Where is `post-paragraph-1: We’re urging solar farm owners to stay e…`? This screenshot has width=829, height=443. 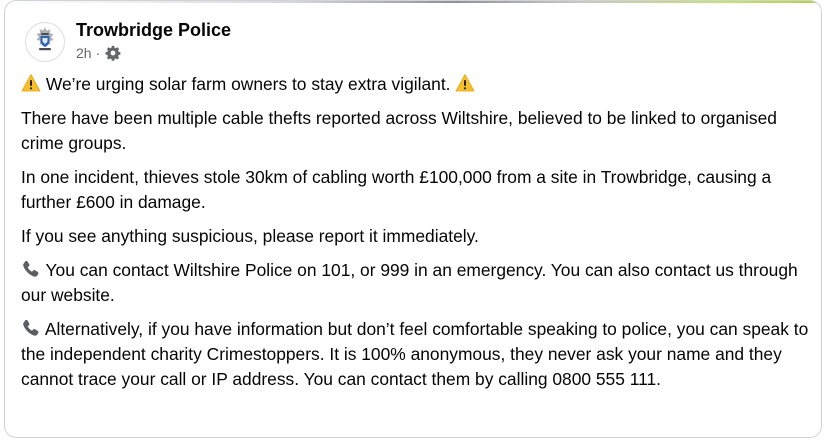 post-paragraph-1: We’re urging solar farm owners to stay e… is located at coordinates (416, 84).